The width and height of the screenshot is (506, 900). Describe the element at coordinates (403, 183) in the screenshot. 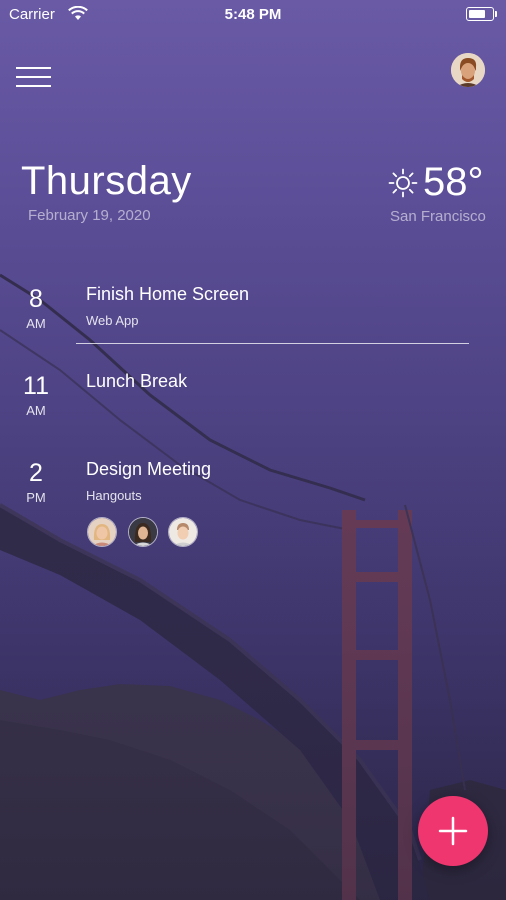

I see `sun-icon` at that location.